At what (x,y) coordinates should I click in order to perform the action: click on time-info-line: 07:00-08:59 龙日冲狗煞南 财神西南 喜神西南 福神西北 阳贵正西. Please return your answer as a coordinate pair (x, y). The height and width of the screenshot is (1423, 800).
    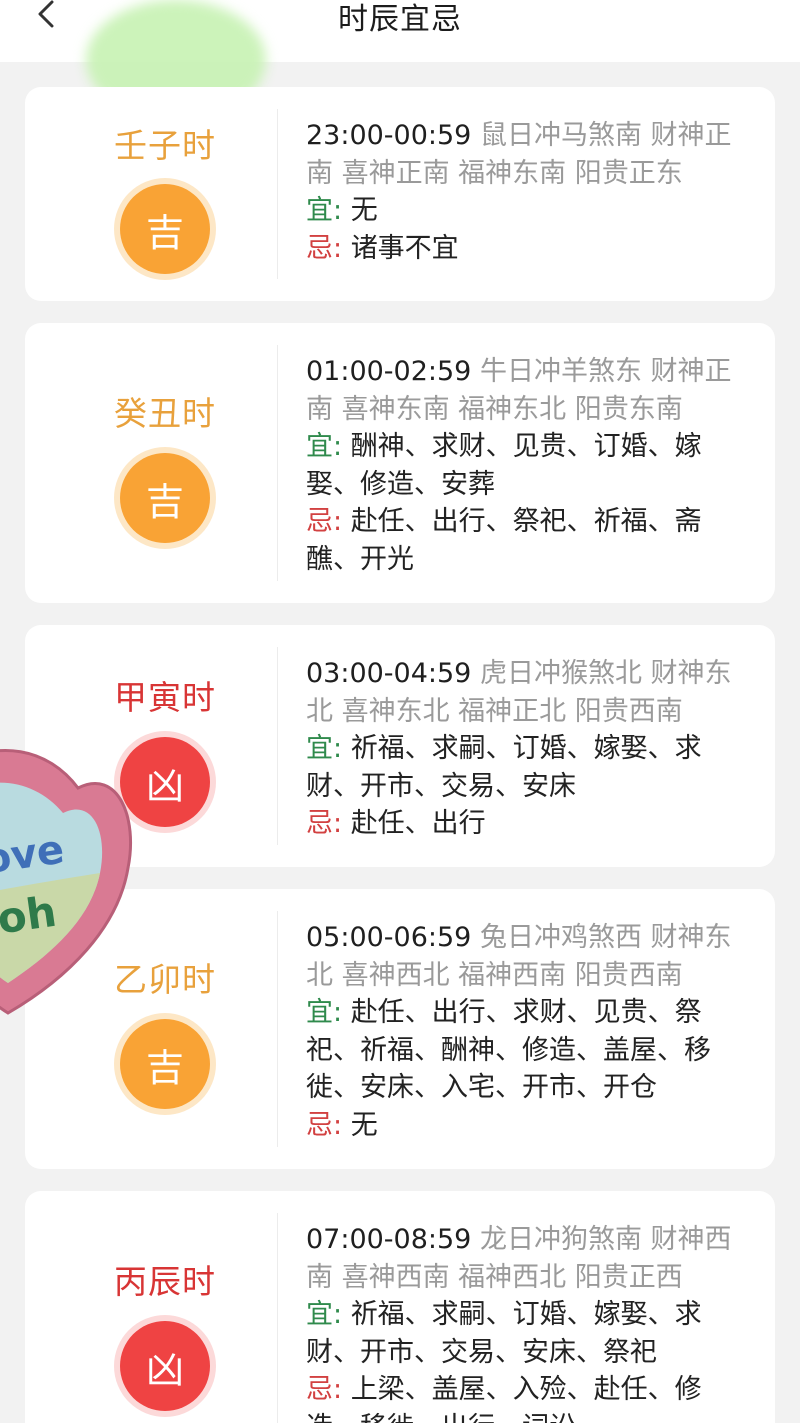
    Looking at the image, I should click on (525, 1258).